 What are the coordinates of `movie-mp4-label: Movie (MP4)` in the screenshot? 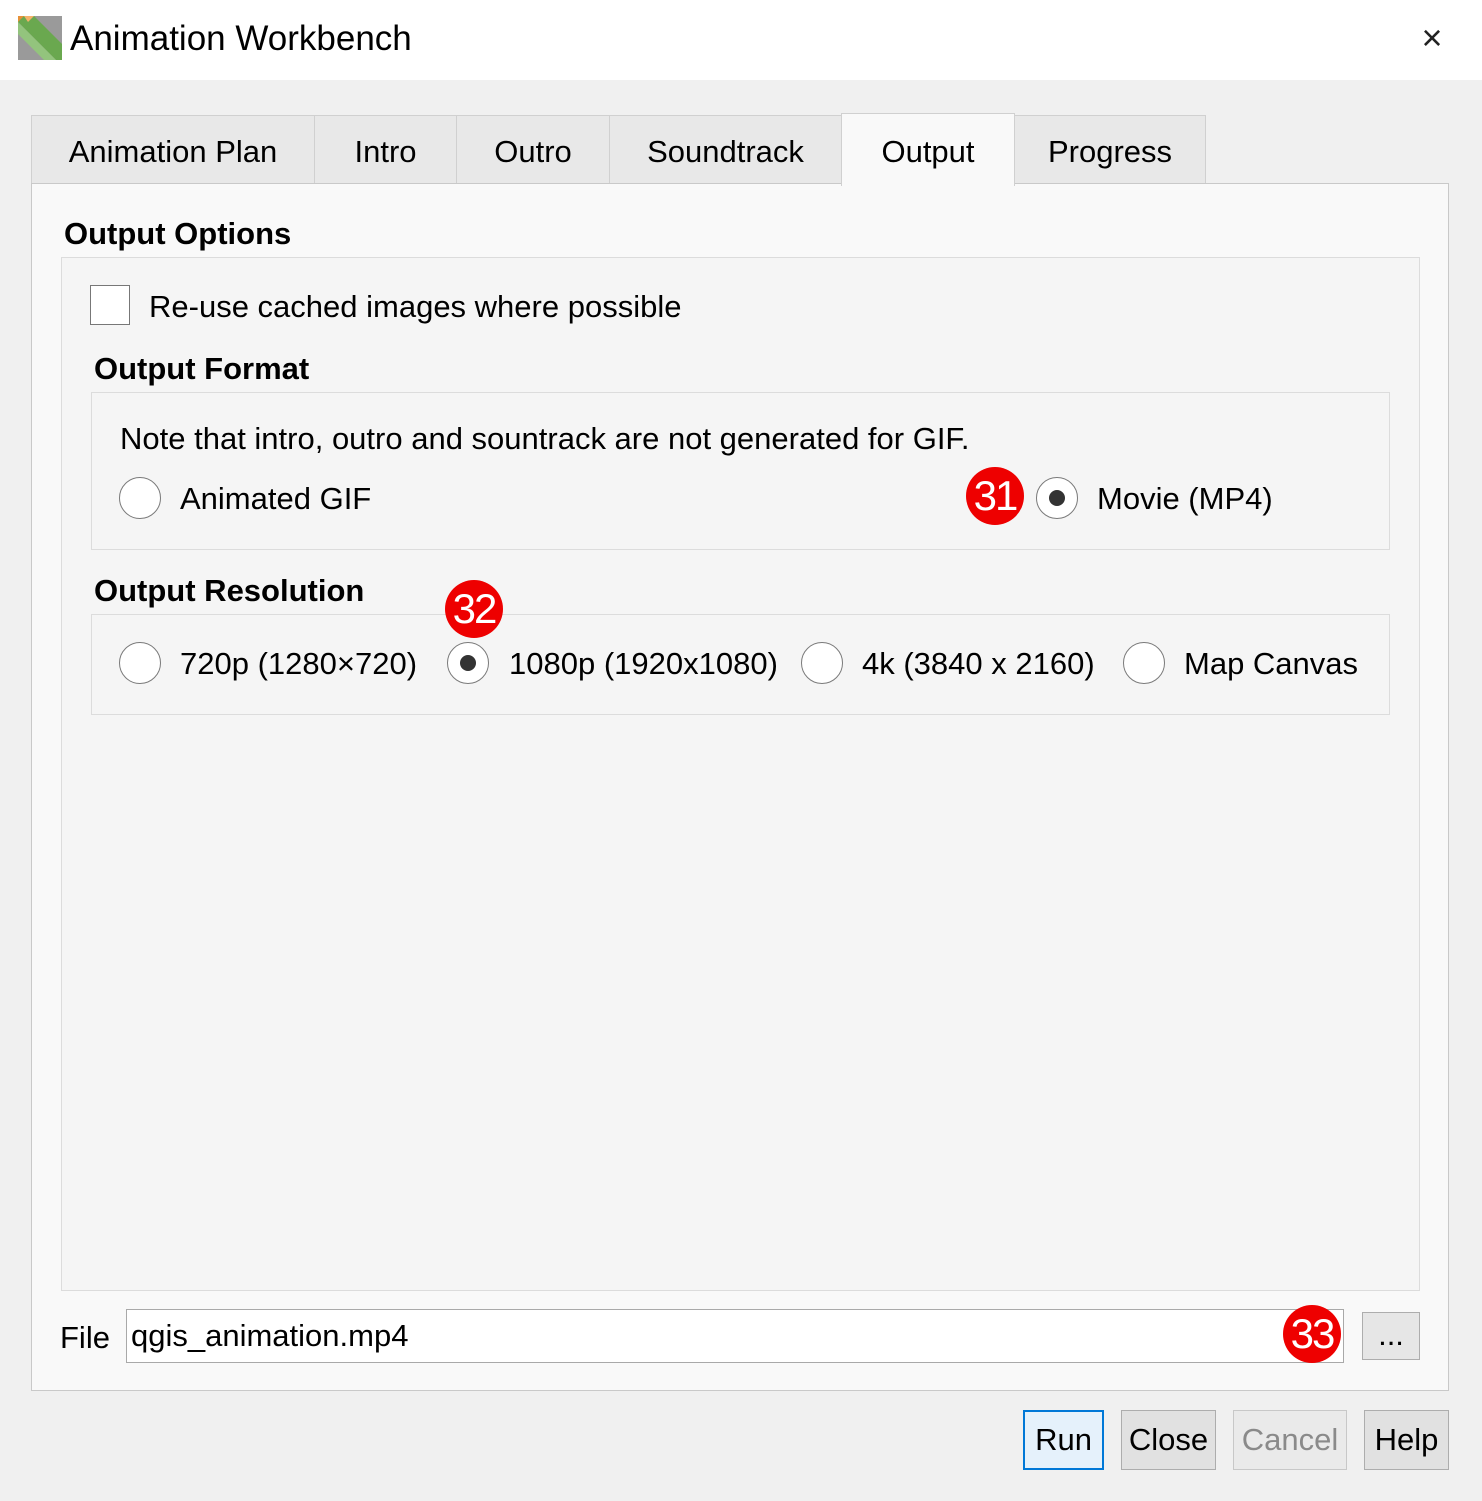 It's located at (1185, 499).